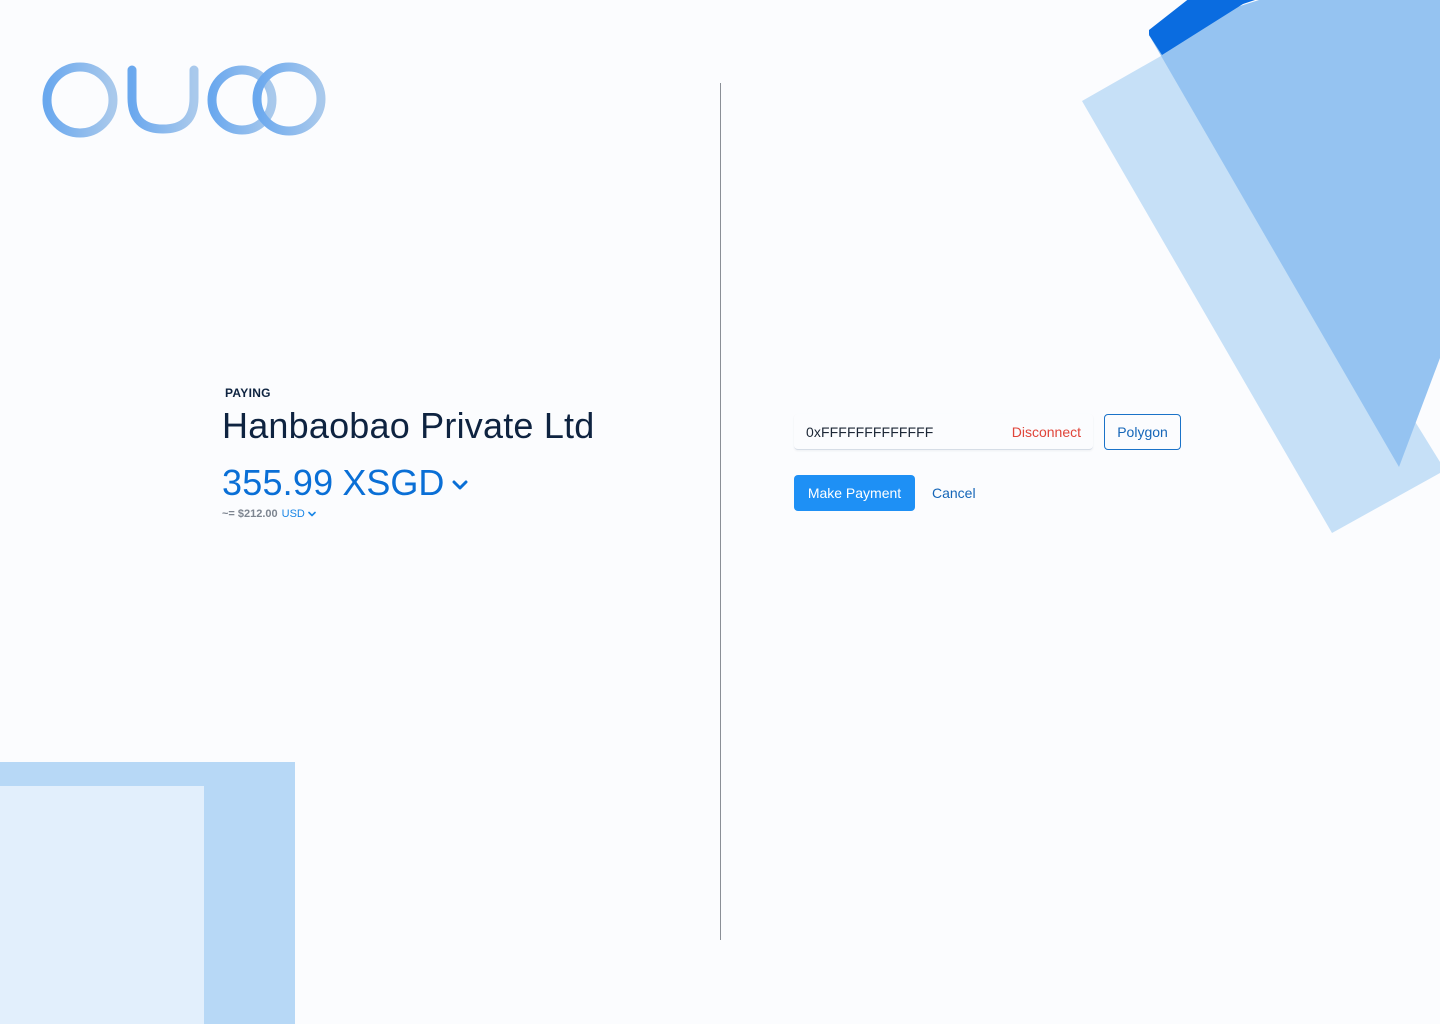 The height and width of the screenshot is (1024, 1440). What do you see at coordinates (1142, 432) in the screenshot?
I see `network-selector-button: Polygon` at bounding box center [1142, 432].